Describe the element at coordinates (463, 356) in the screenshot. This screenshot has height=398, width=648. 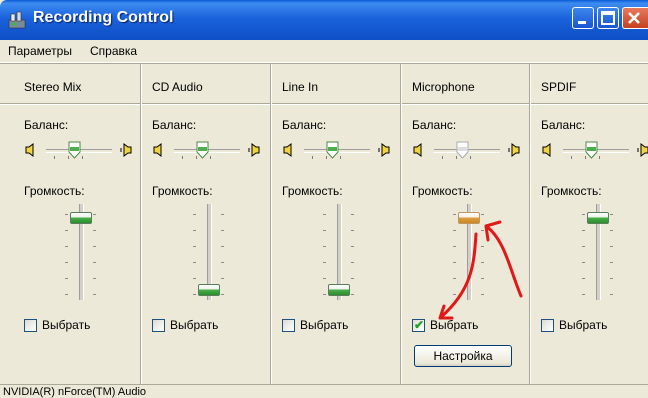
I see `advanced-button: Настройка` at that location.